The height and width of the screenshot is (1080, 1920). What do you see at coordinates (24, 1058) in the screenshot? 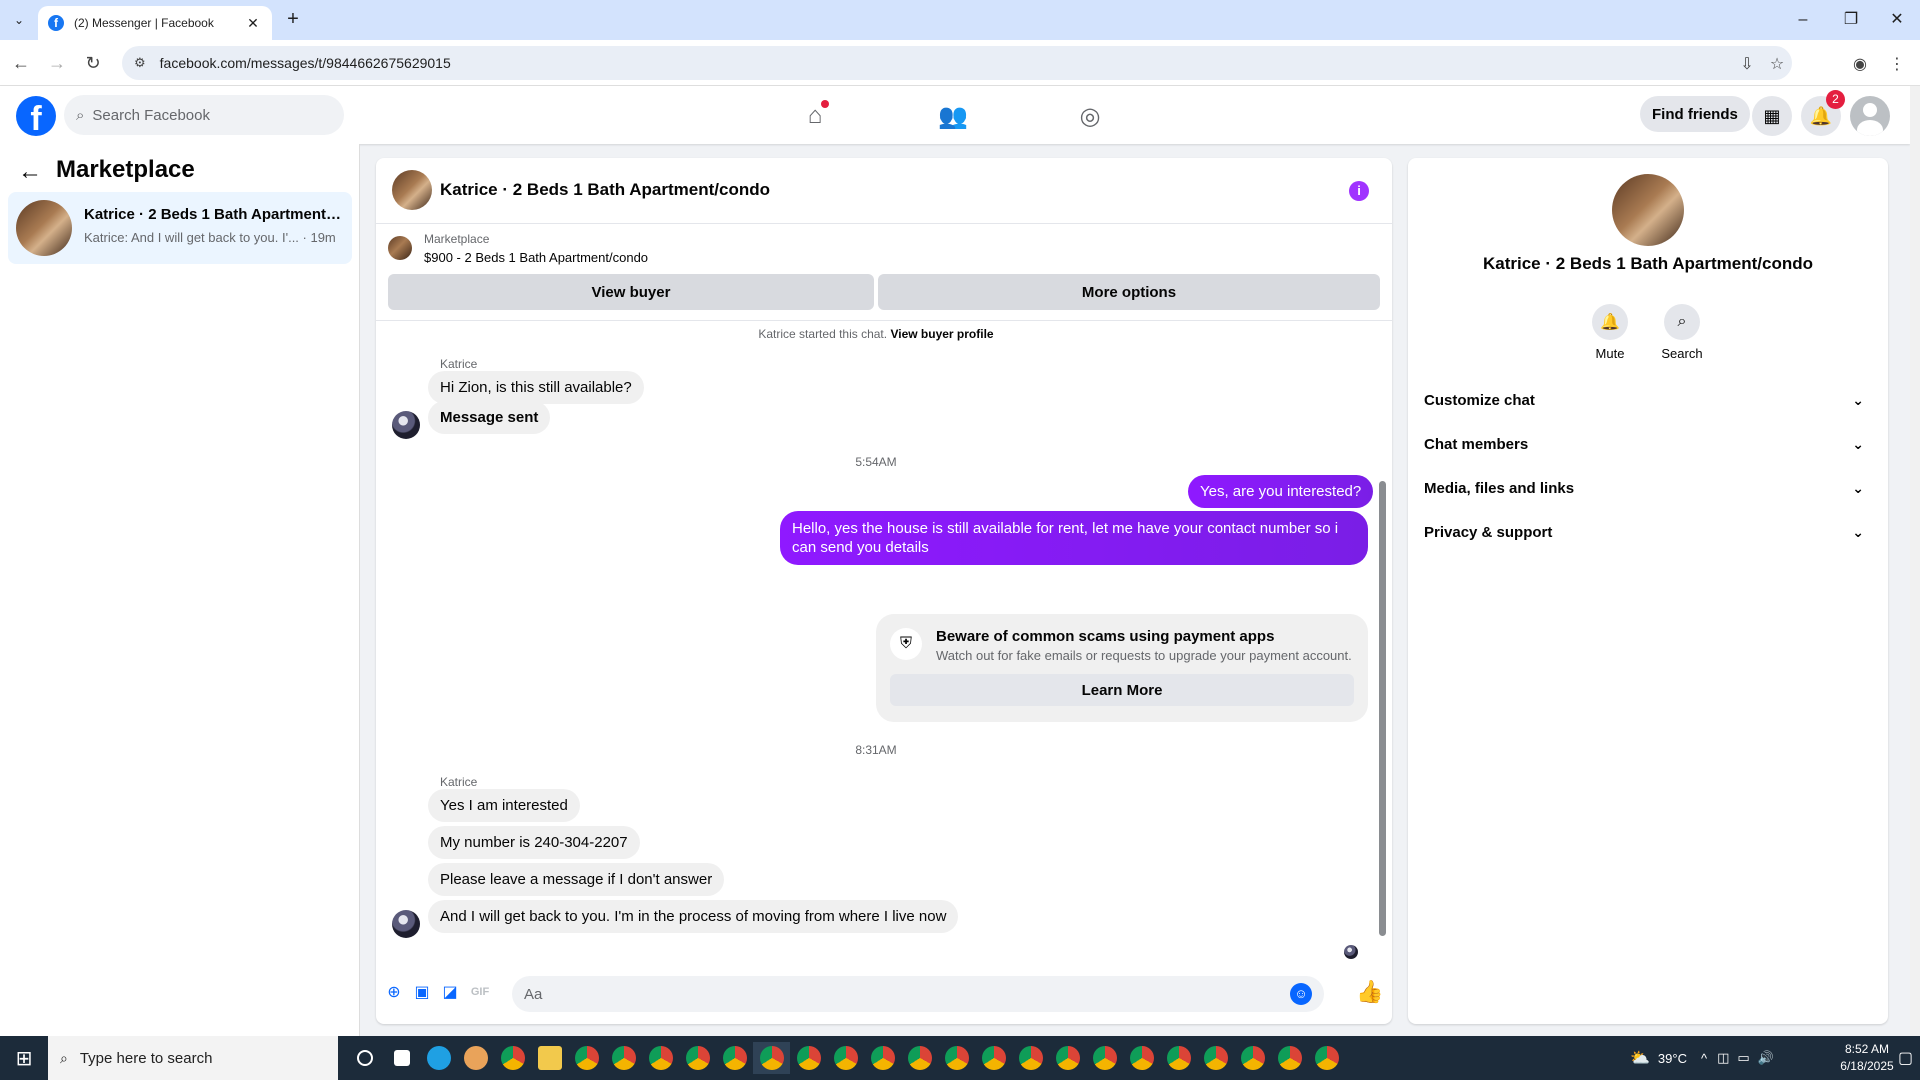
I see `windows-start-icon: ⊞` at bounding box center [24, 1058].